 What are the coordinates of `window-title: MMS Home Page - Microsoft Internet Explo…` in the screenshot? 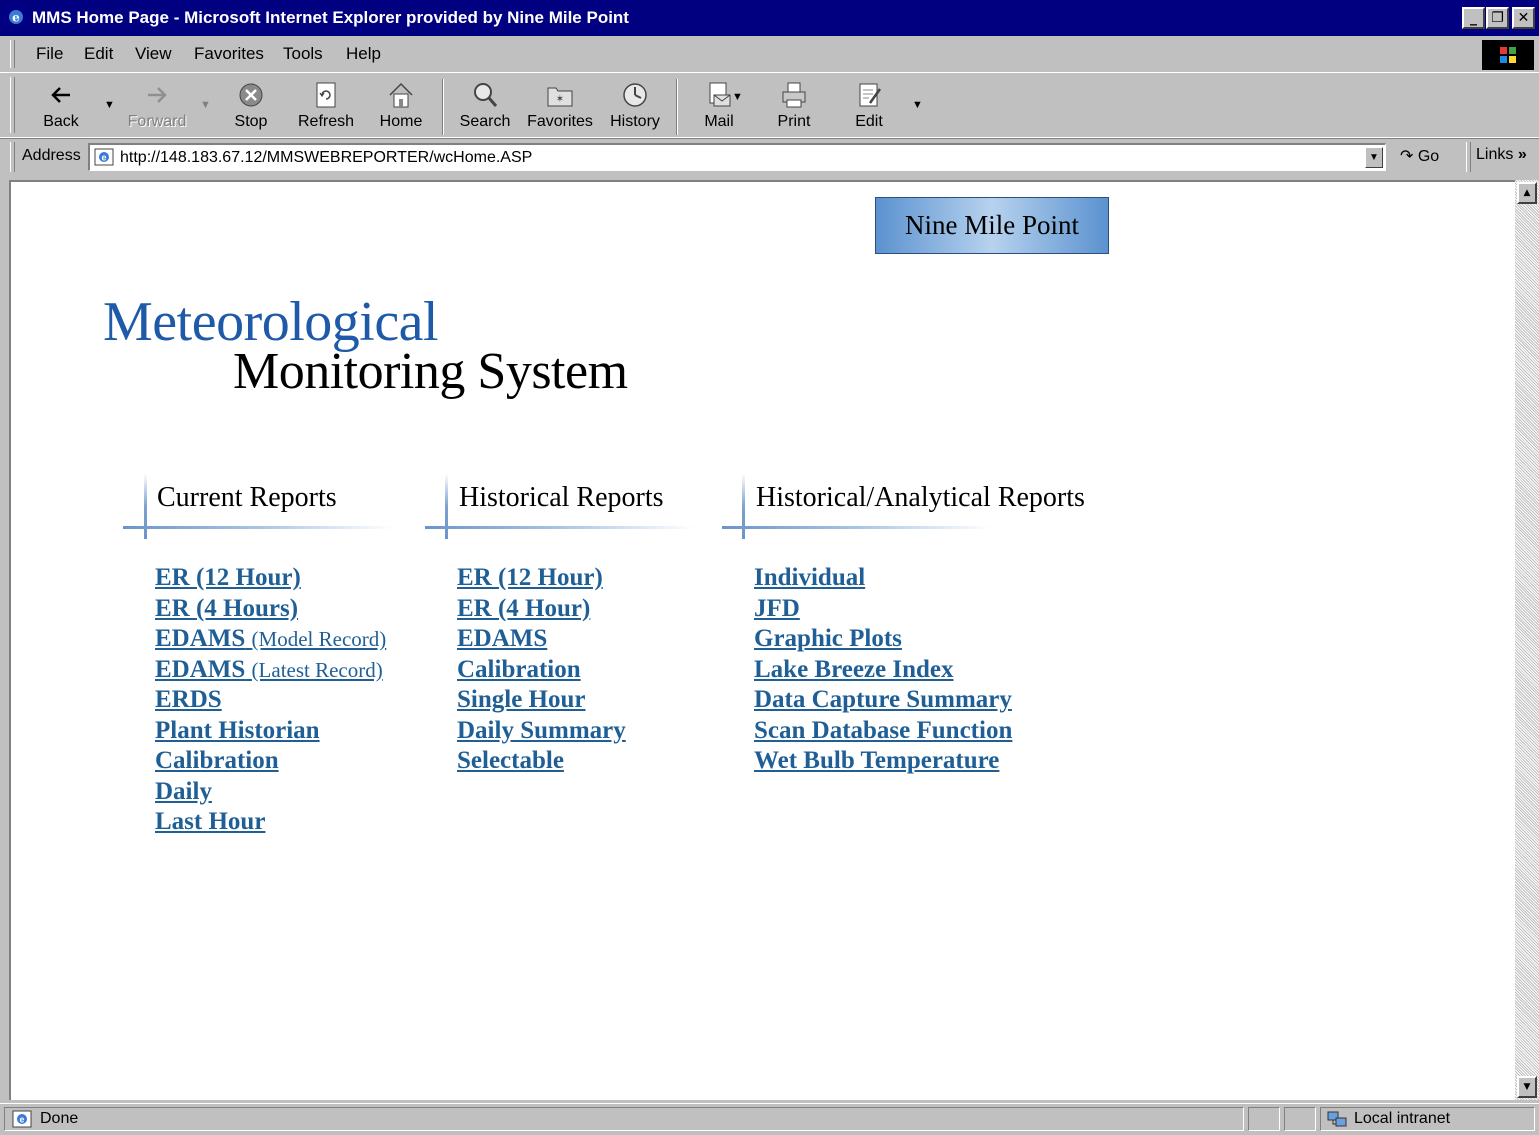 It's located at (330, 17).